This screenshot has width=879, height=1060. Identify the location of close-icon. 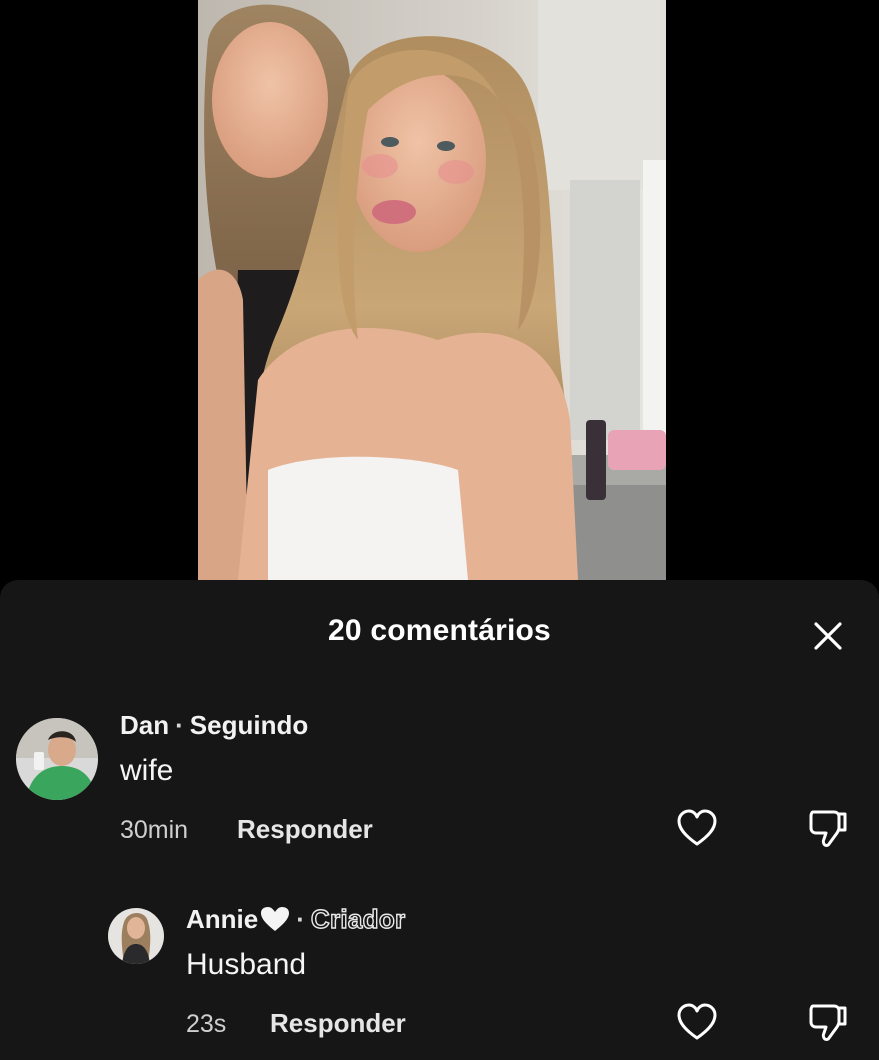
(828, 636).